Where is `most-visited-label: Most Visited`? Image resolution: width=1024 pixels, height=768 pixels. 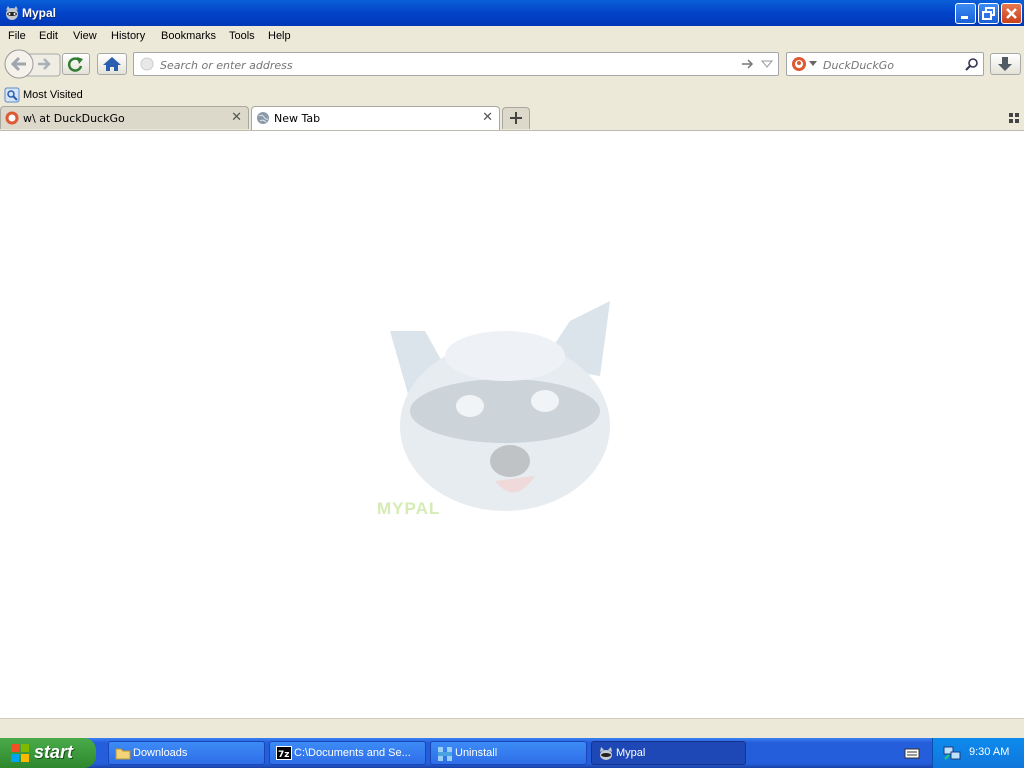 most-visited-label: Most Visited is located at coordinates (53, 95).